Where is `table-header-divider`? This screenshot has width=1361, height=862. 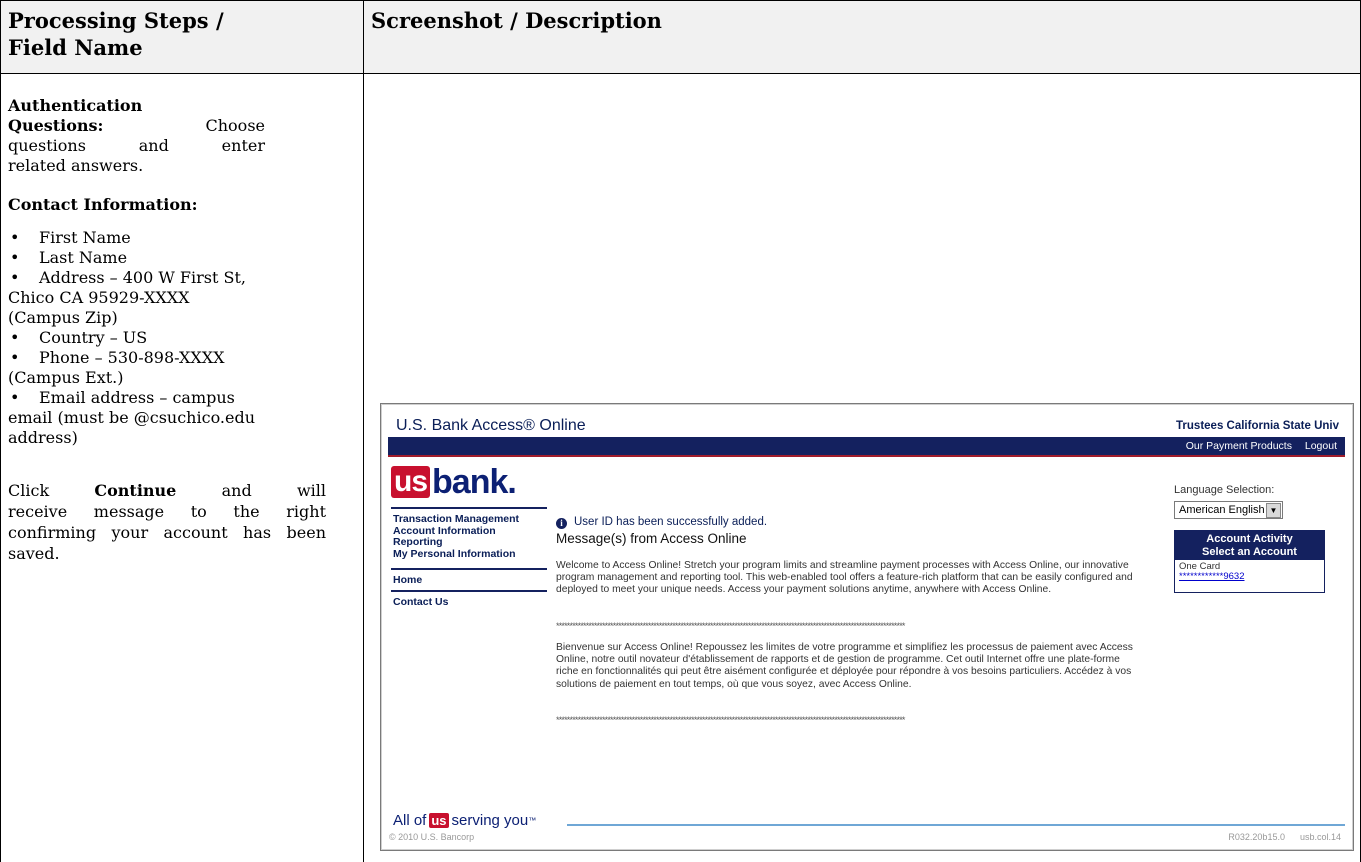
table-header-divider is located at coordinates (680, 73).